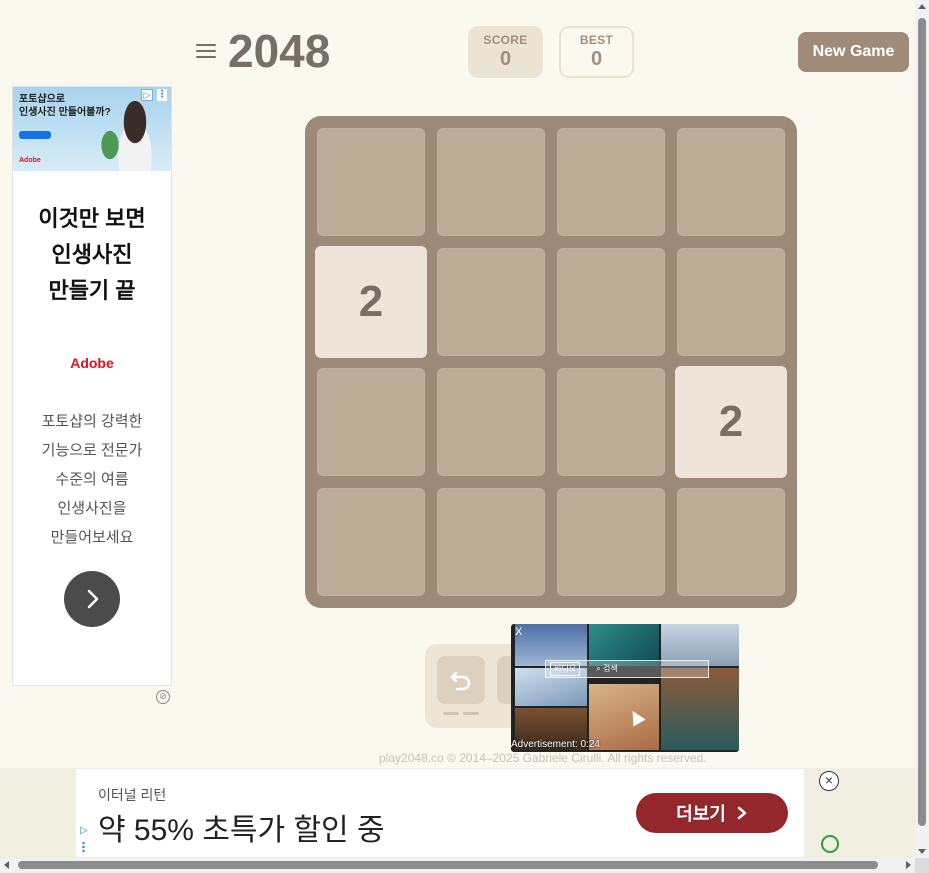 The width and height of the screenshot is (929, 873). I want to click on bottom-ad-offer: 약 55% 초특가 할인 중, so click(241, 830).